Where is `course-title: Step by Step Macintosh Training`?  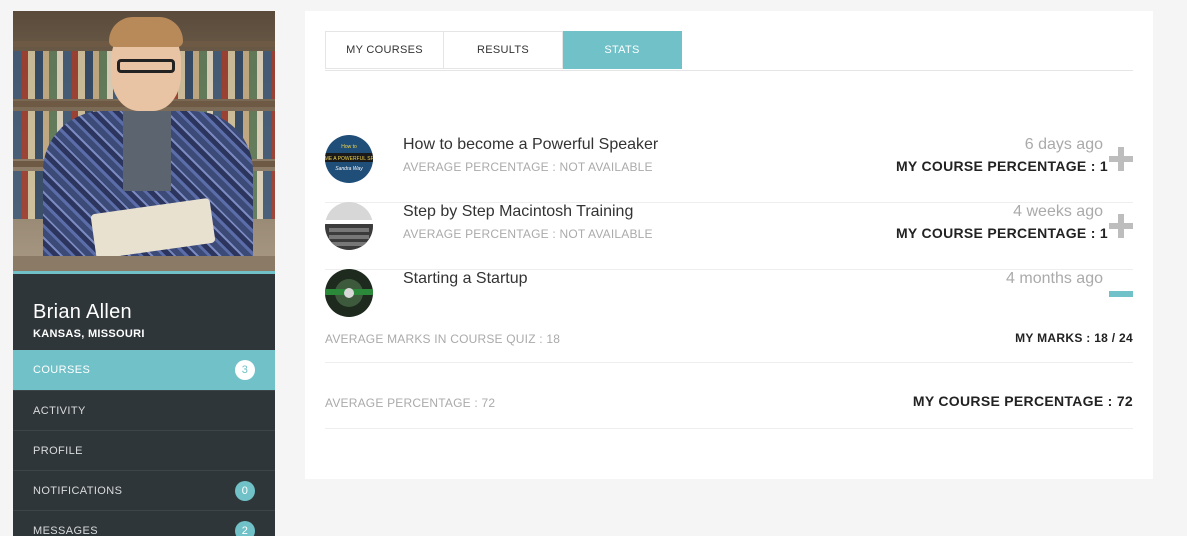
course-title: Step by Step Macintosh Training is located at coordinates (518, 212).